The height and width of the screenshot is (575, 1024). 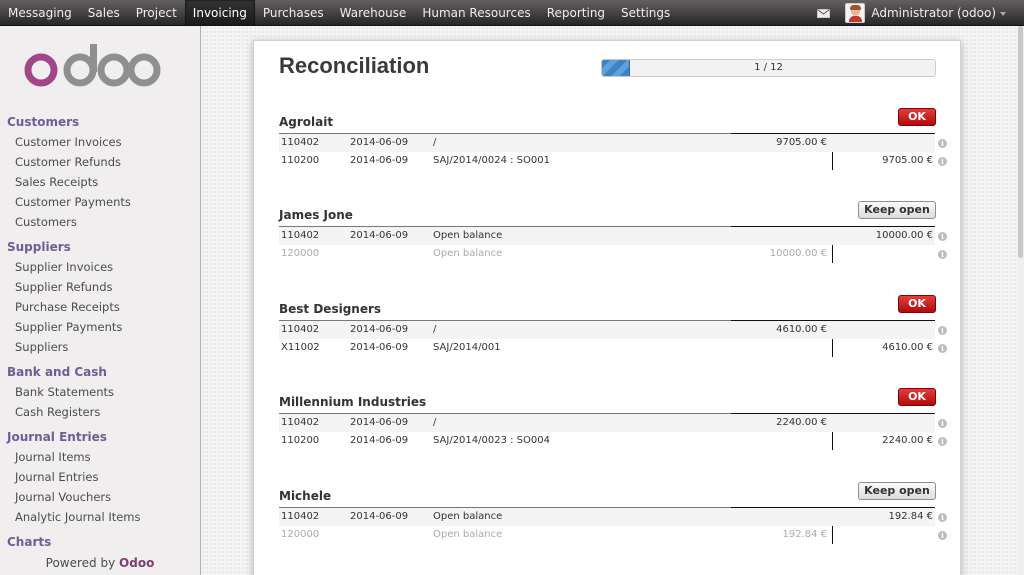 What do you see at coordinates (491, 160) in the screenshot?
I see `reference-cell: SAJ/2014/0024 : SO001` at bounding box center [491, 160].